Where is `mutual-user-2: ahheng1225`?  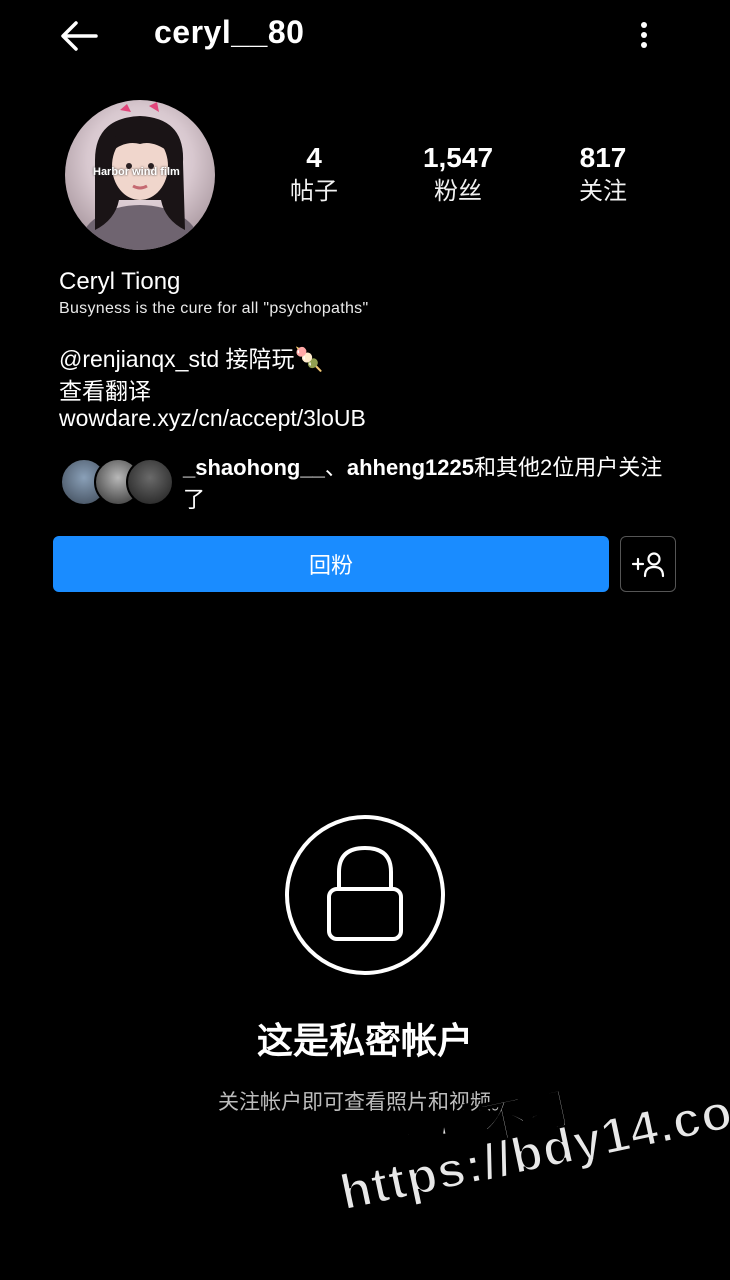
mutual-user-2: ahheng1225 is located at coordinates (410, 467).